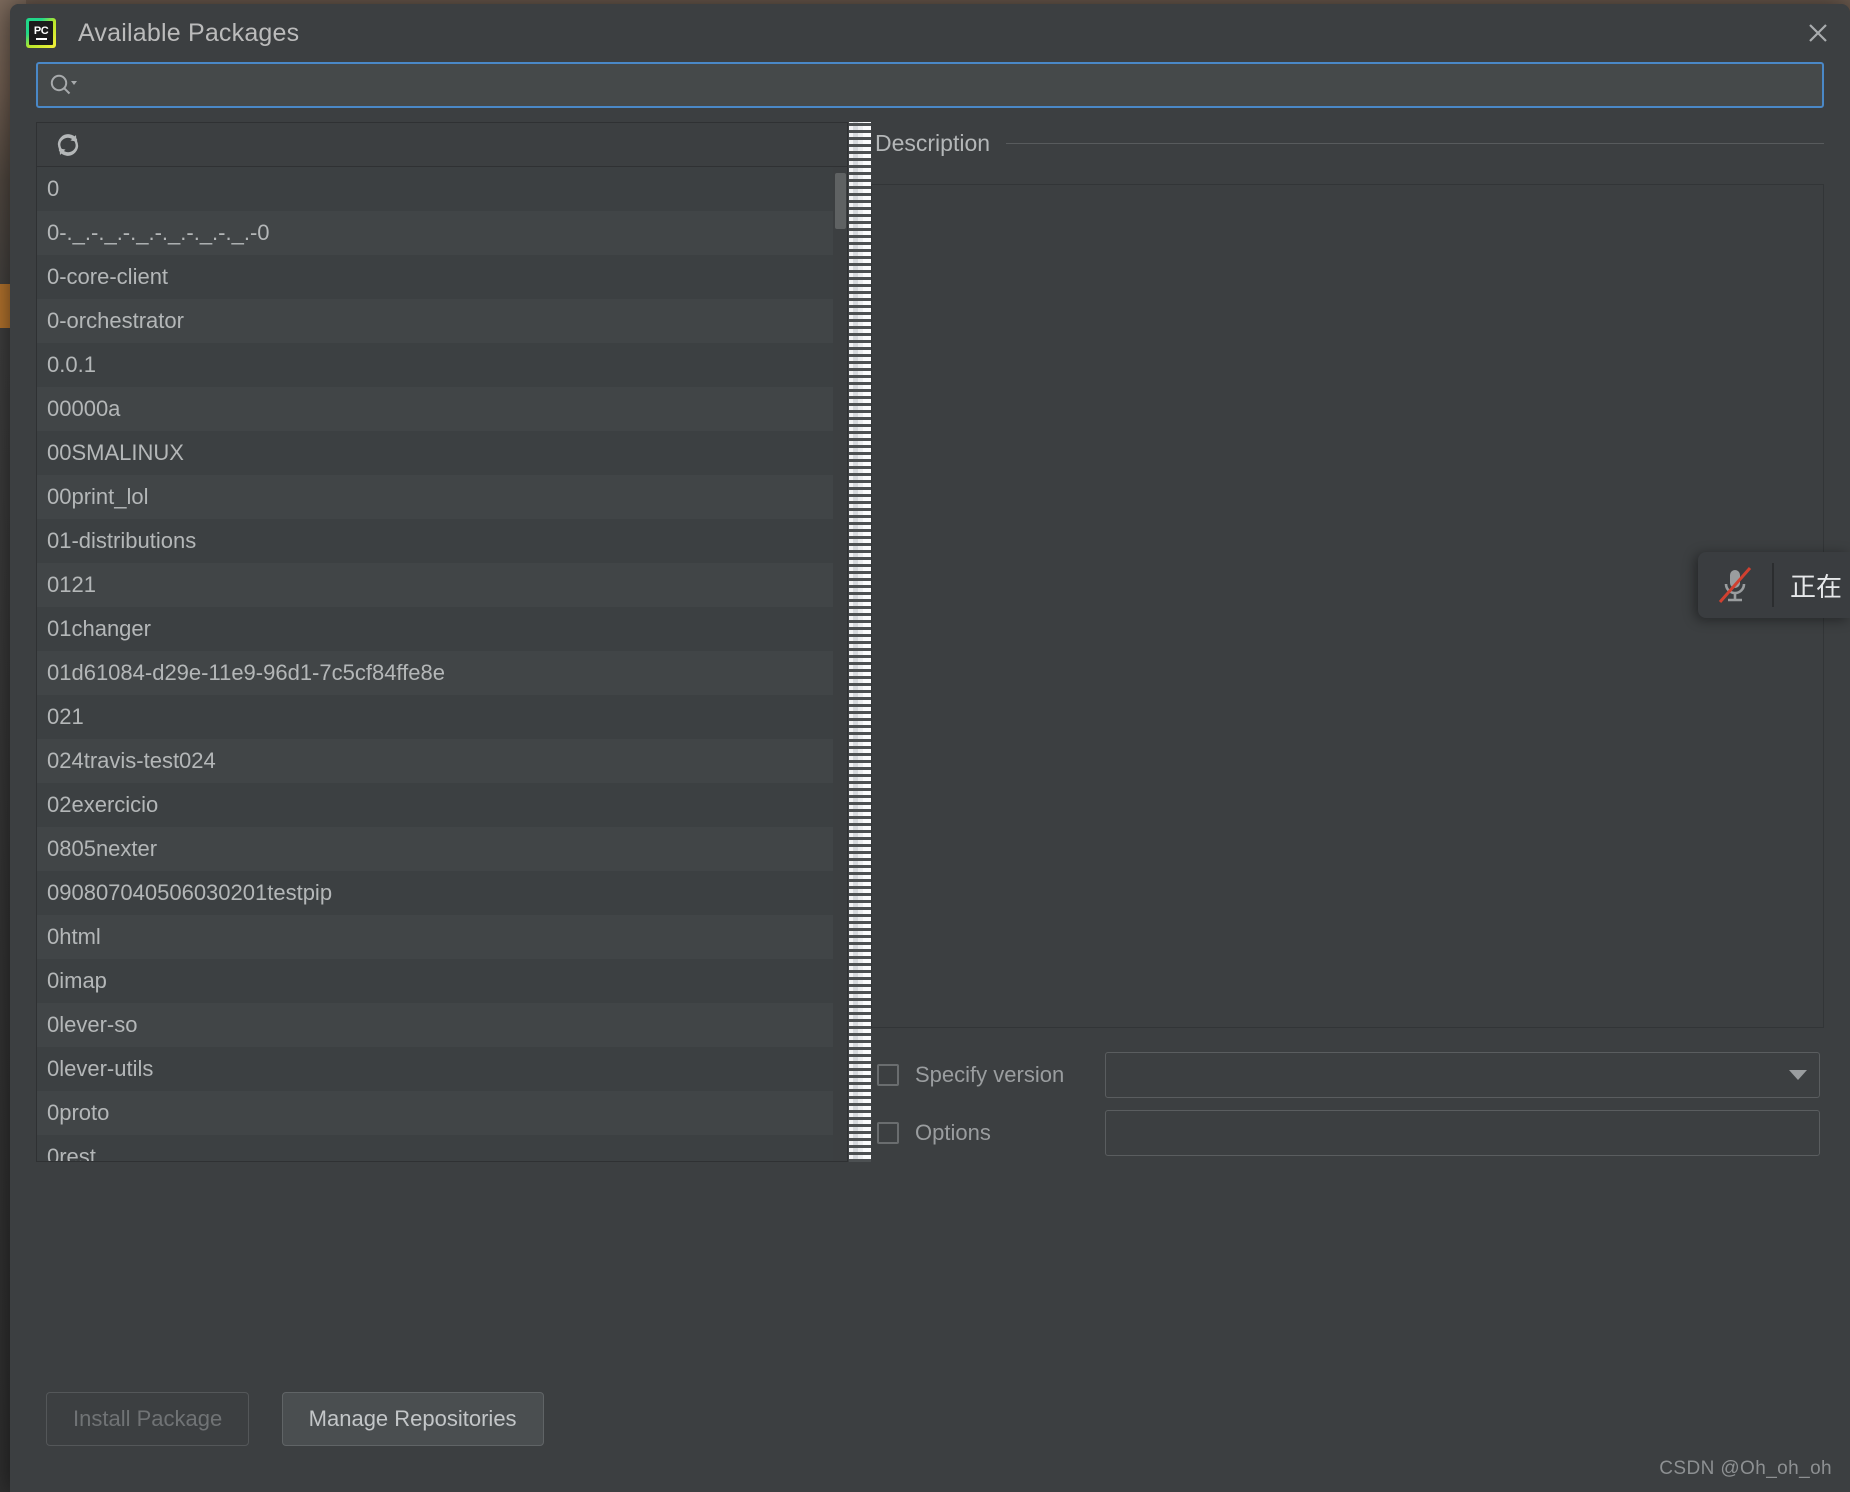  What do you see at coordinates (442, 937) in the screenshot?
I see `package-list-item: 0html` at bounding box center [442, 937].